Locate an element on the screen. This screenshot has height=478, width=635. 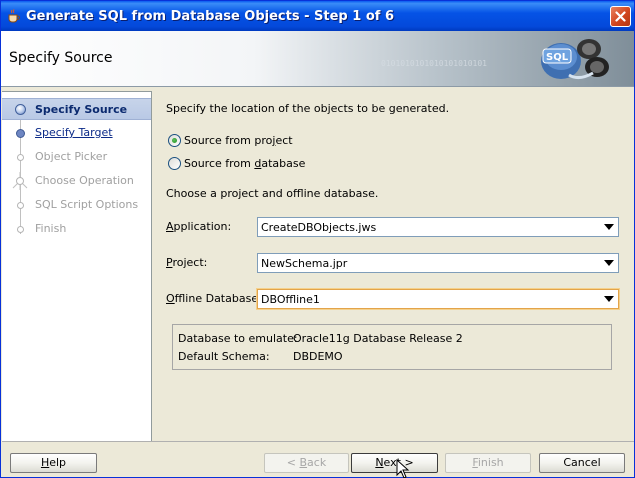
close-button is located at coordinates (620, 16).